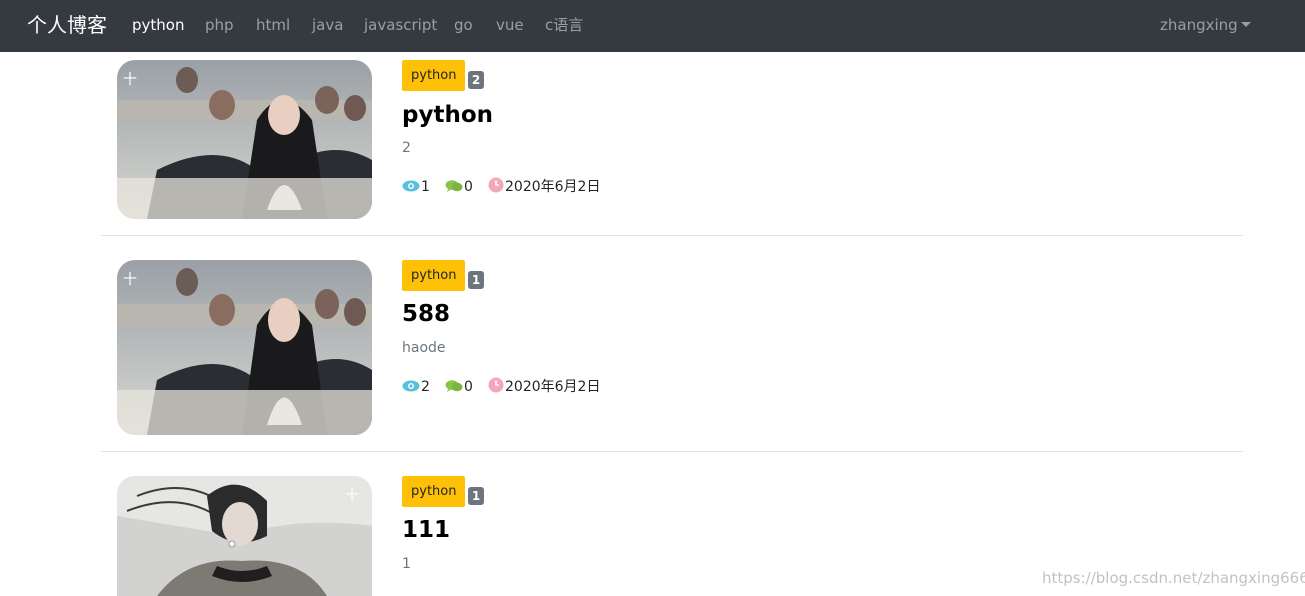 The height and width of the screenshot is (596, 1305). Describe the element at coordinates (273, 25) in the screenshot. I see `nav-item-html: html` at that location.